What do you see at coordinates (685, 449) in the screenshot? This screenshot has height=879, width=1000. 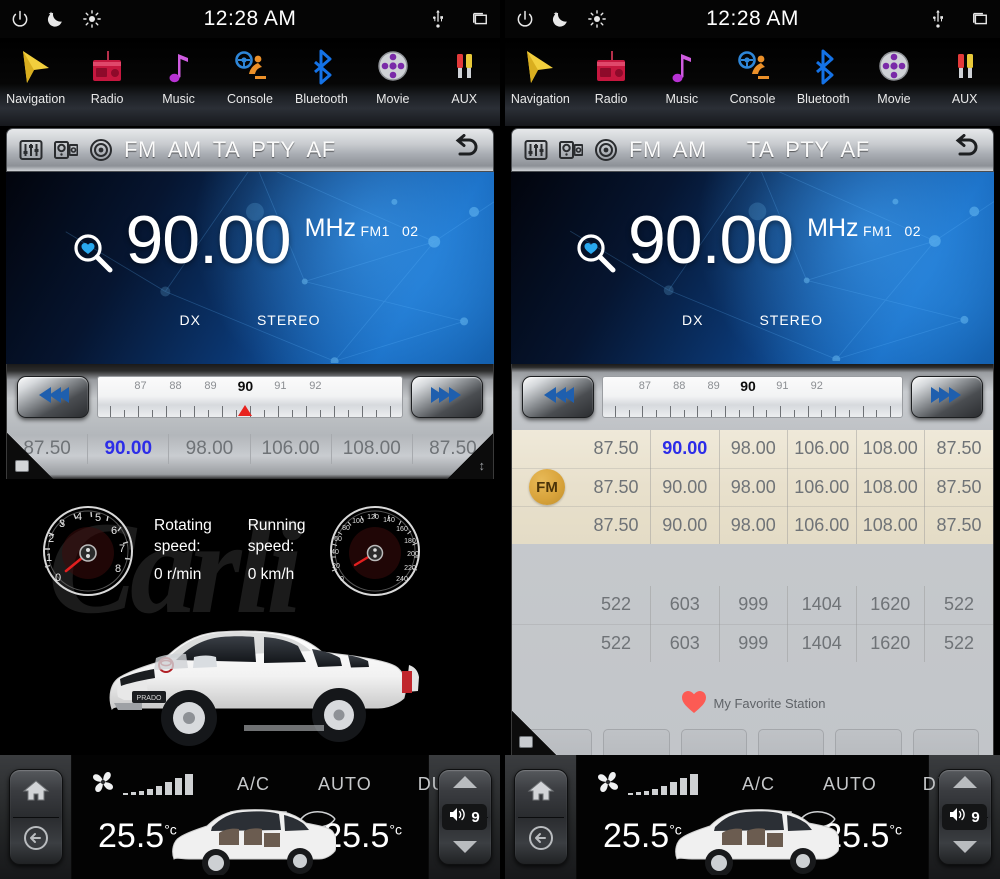 I see `fm-preset-cell-active: 90.00` at bounding box center [685, 449].